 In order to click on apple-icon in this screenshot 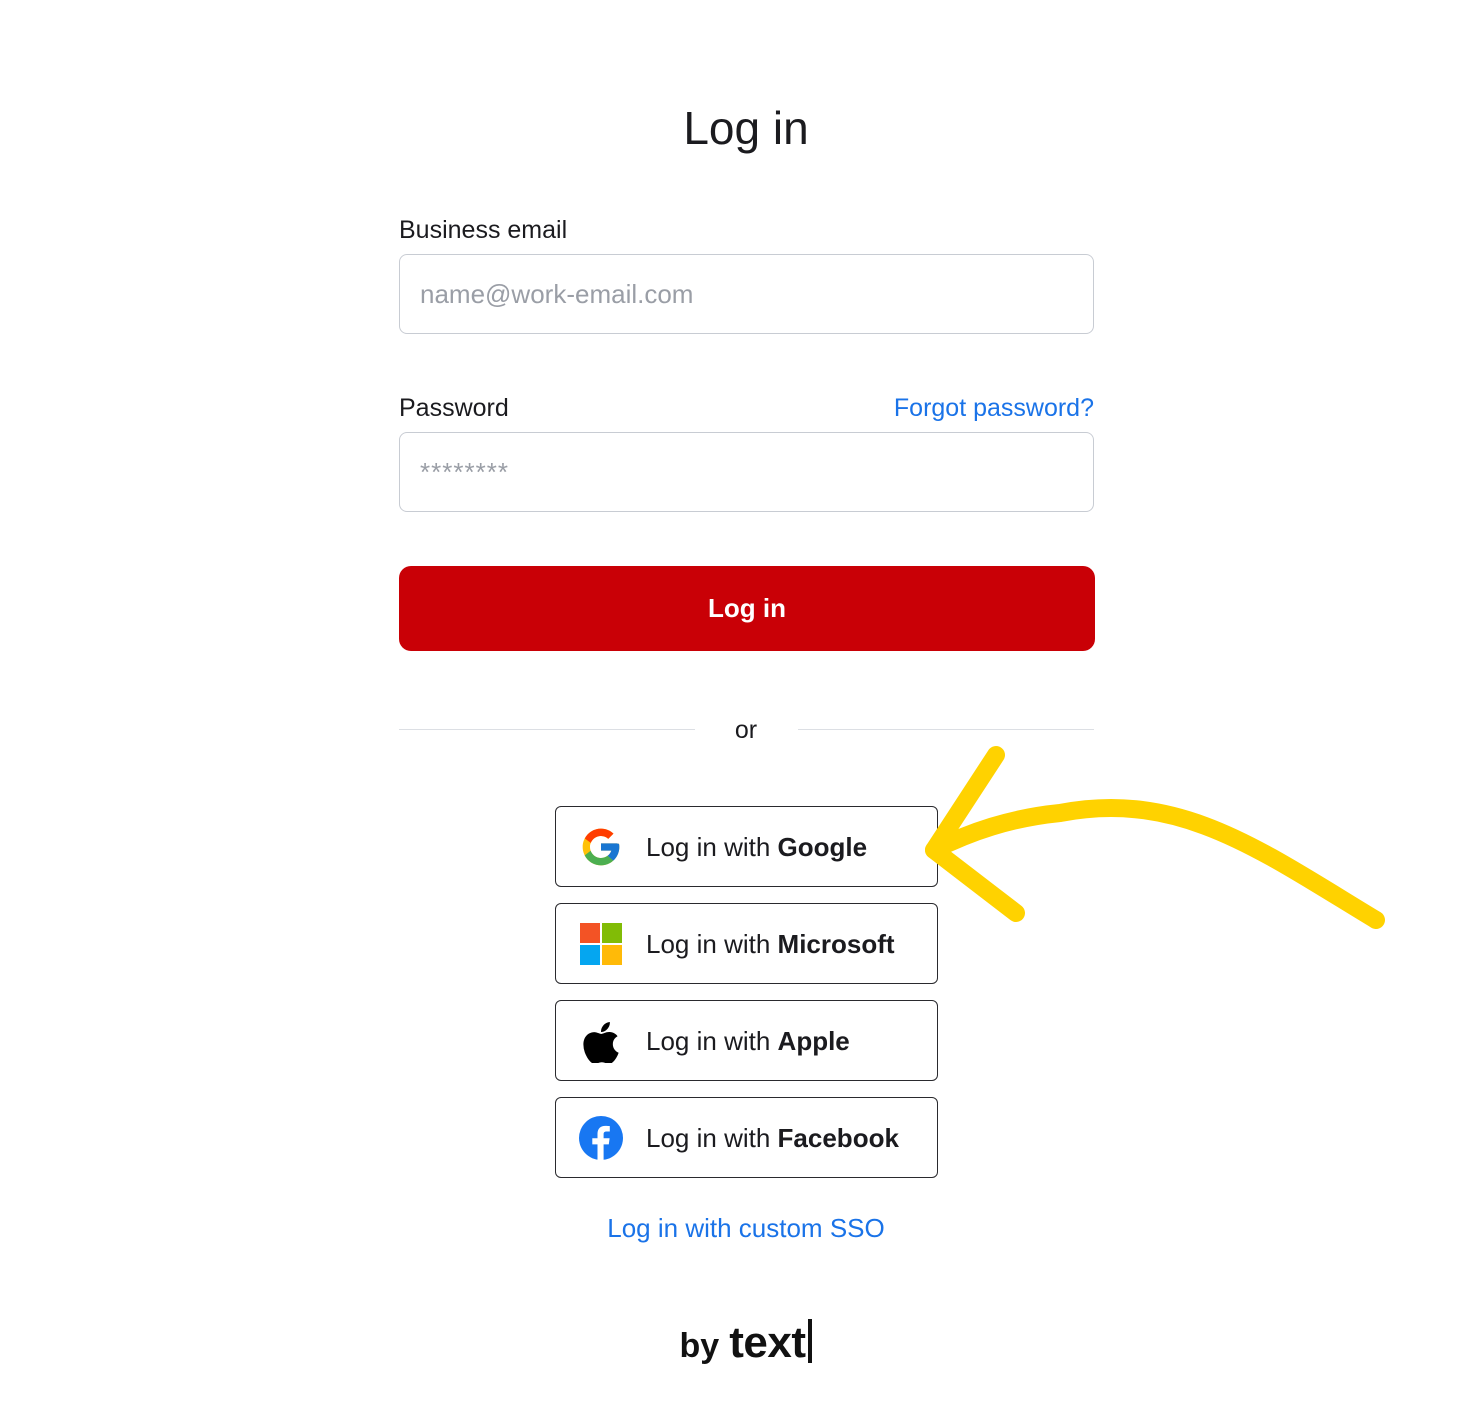, I will do `click(601, 1041)`.